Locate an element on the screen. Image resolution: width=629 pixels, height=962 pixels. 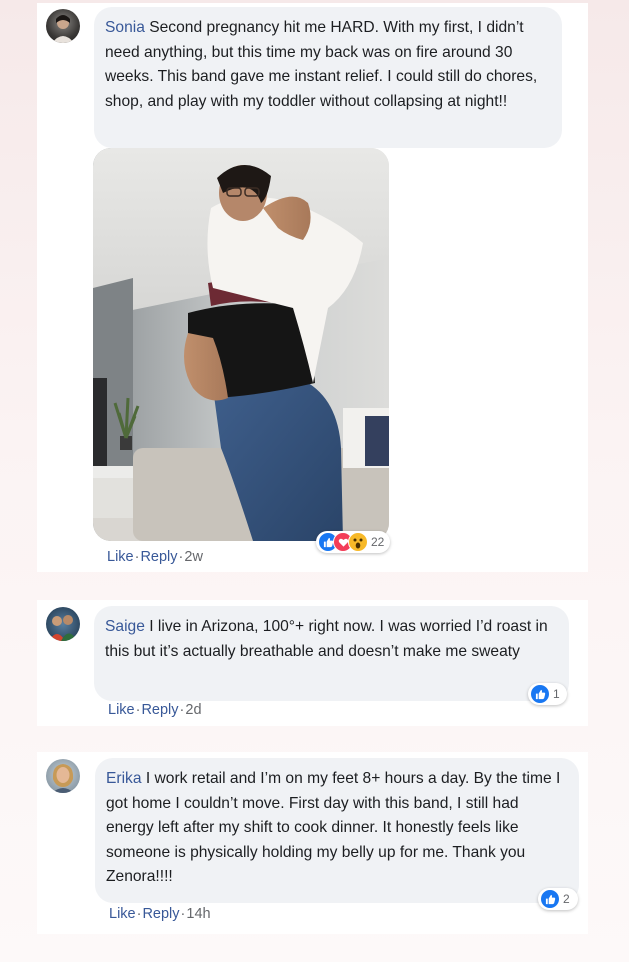
comment-actions: Like·Reply·2w is located at coordinates (155, 557).